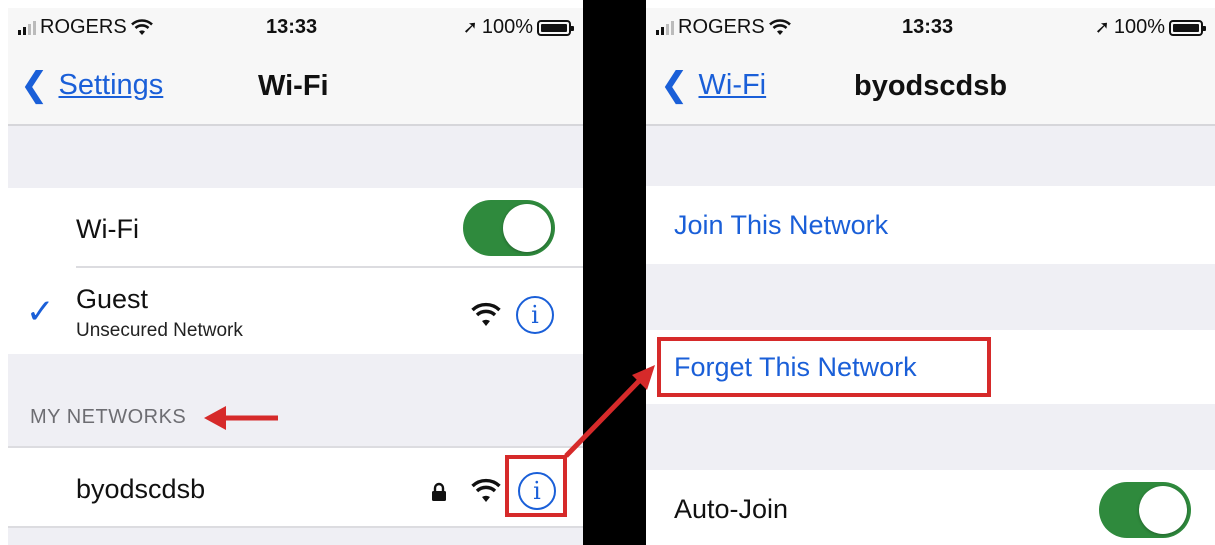 This screenshot has height=545, width=1215. Describe the element at coordinates (781, 225) in the screenshot. I see `join-network-button: Join This Network` at that location.